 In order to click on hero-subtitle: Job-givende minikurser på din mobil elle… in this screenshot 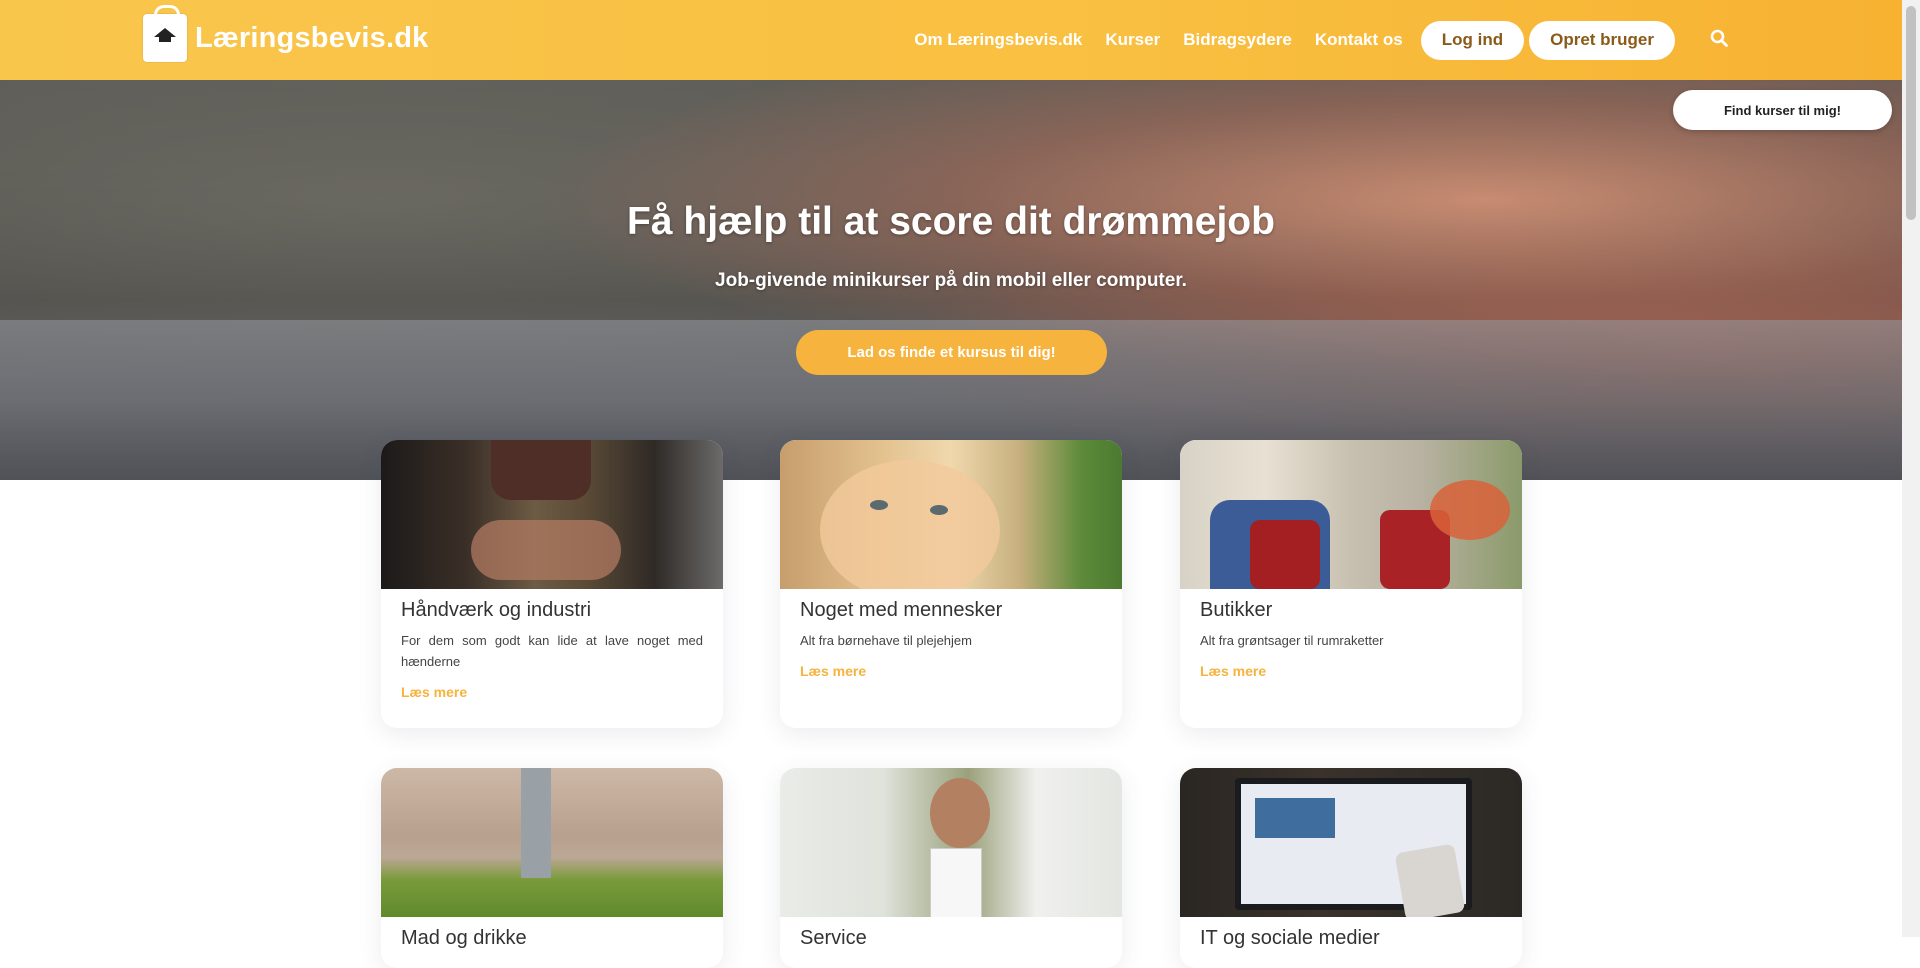, I will do `click(951, 280)`.